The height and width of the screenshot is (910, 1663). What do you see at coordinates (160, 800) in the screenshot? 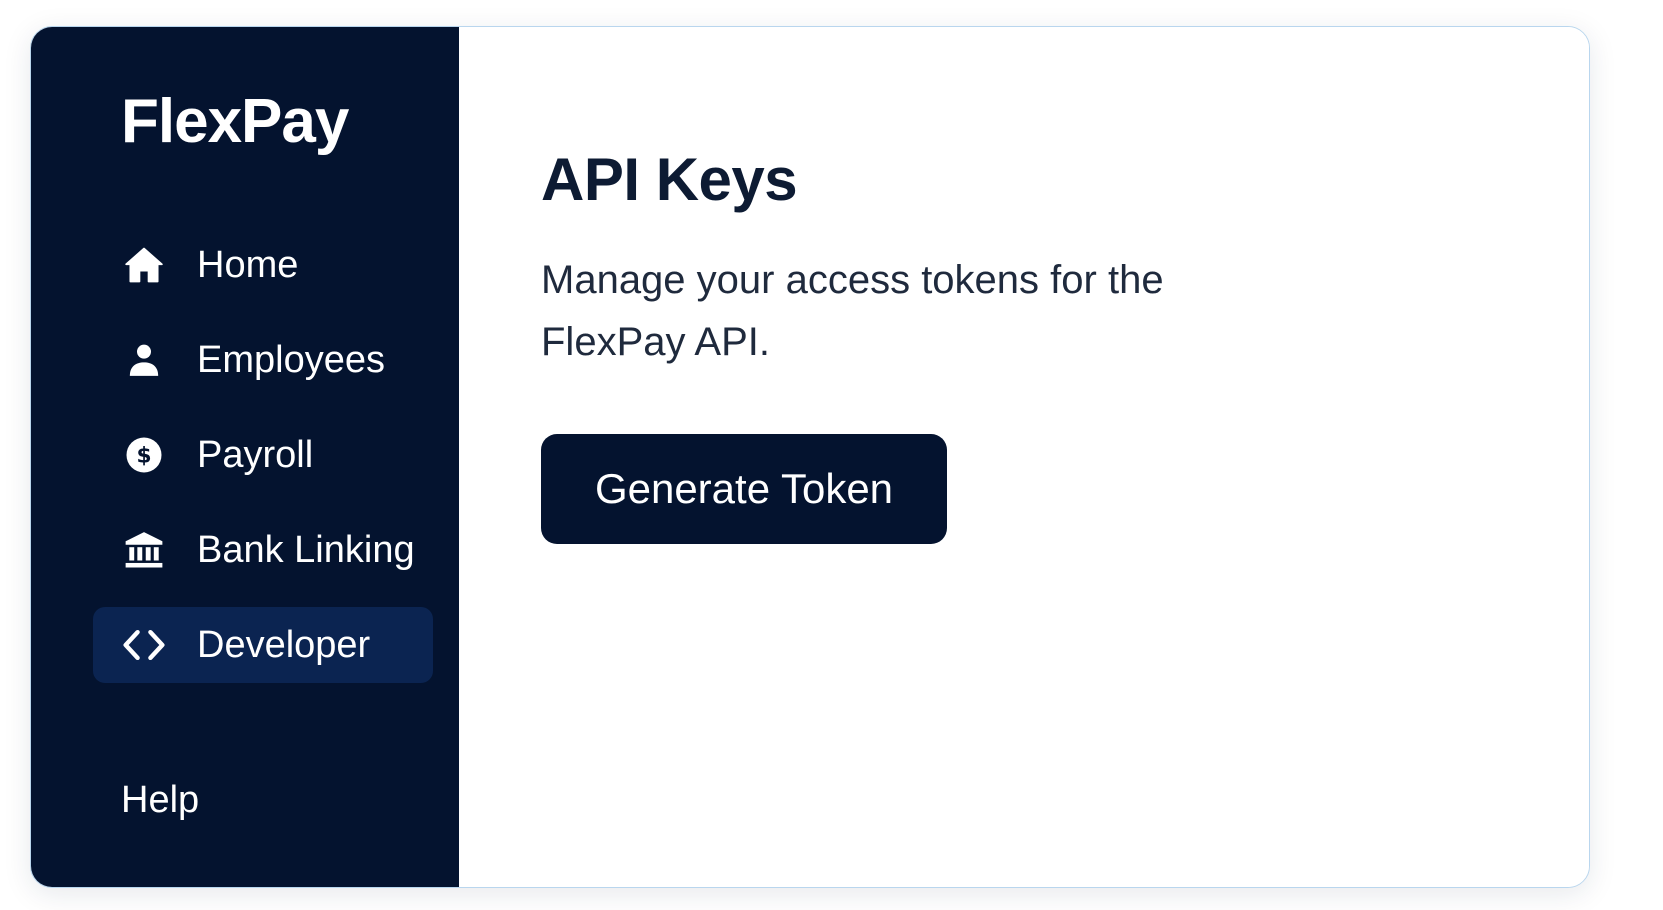
I see `help-link: Help` at bounding box center [160, 800].